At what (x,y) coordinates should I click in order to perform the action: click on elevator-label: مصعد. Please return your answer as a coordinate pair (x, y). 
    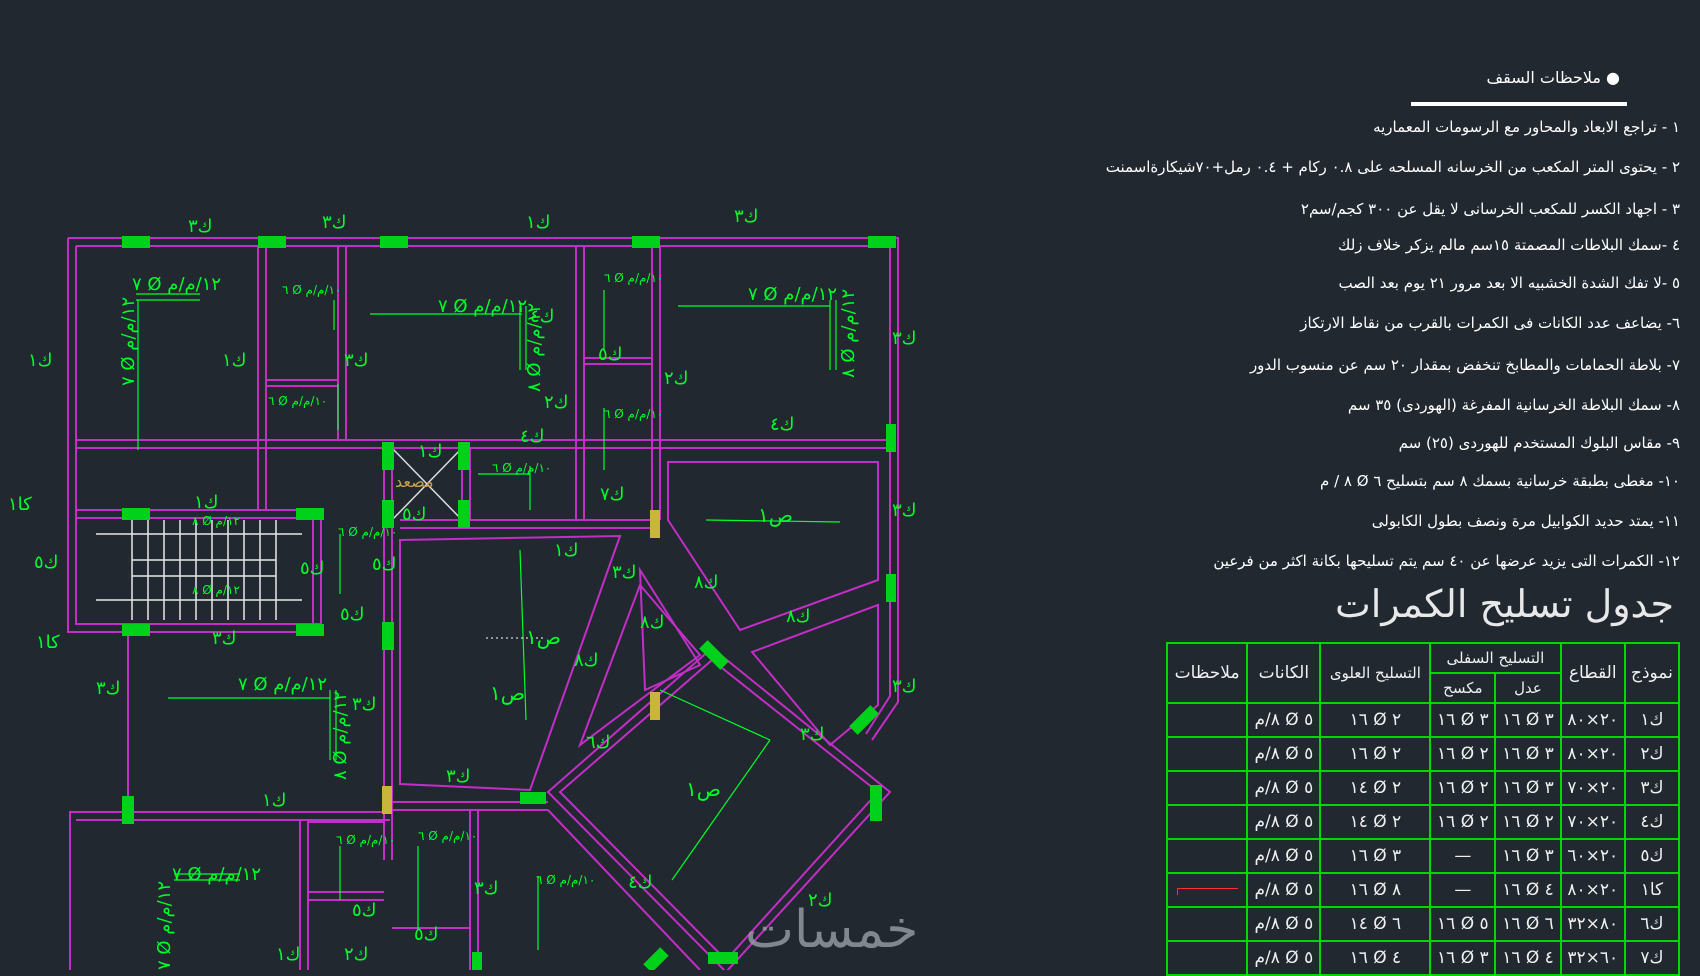
    Looking at the image, I should click on (414, 481).